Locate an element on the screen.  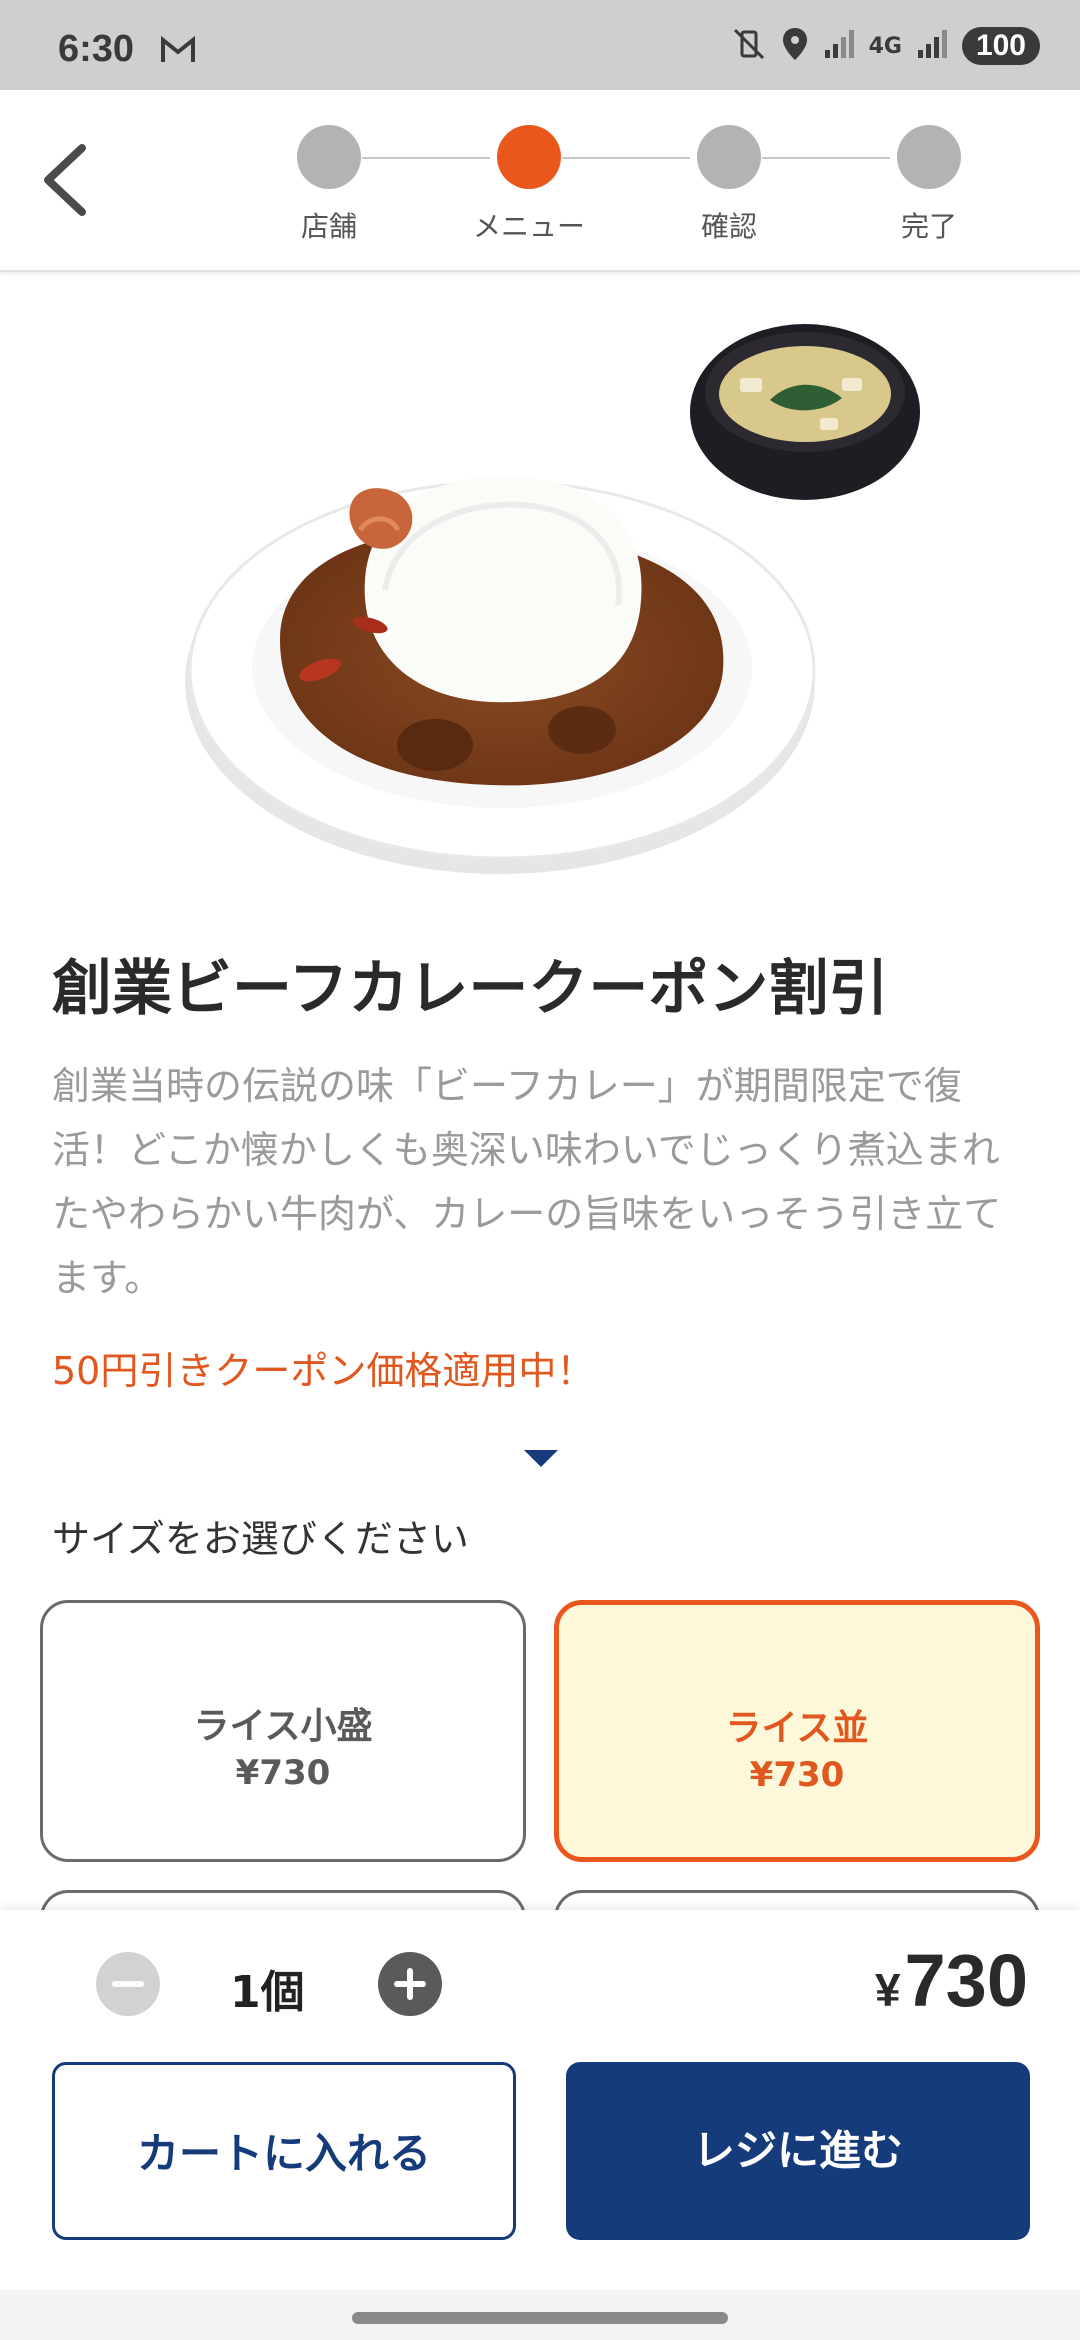
chevron-left-icon is located at coordinates (65, 180).